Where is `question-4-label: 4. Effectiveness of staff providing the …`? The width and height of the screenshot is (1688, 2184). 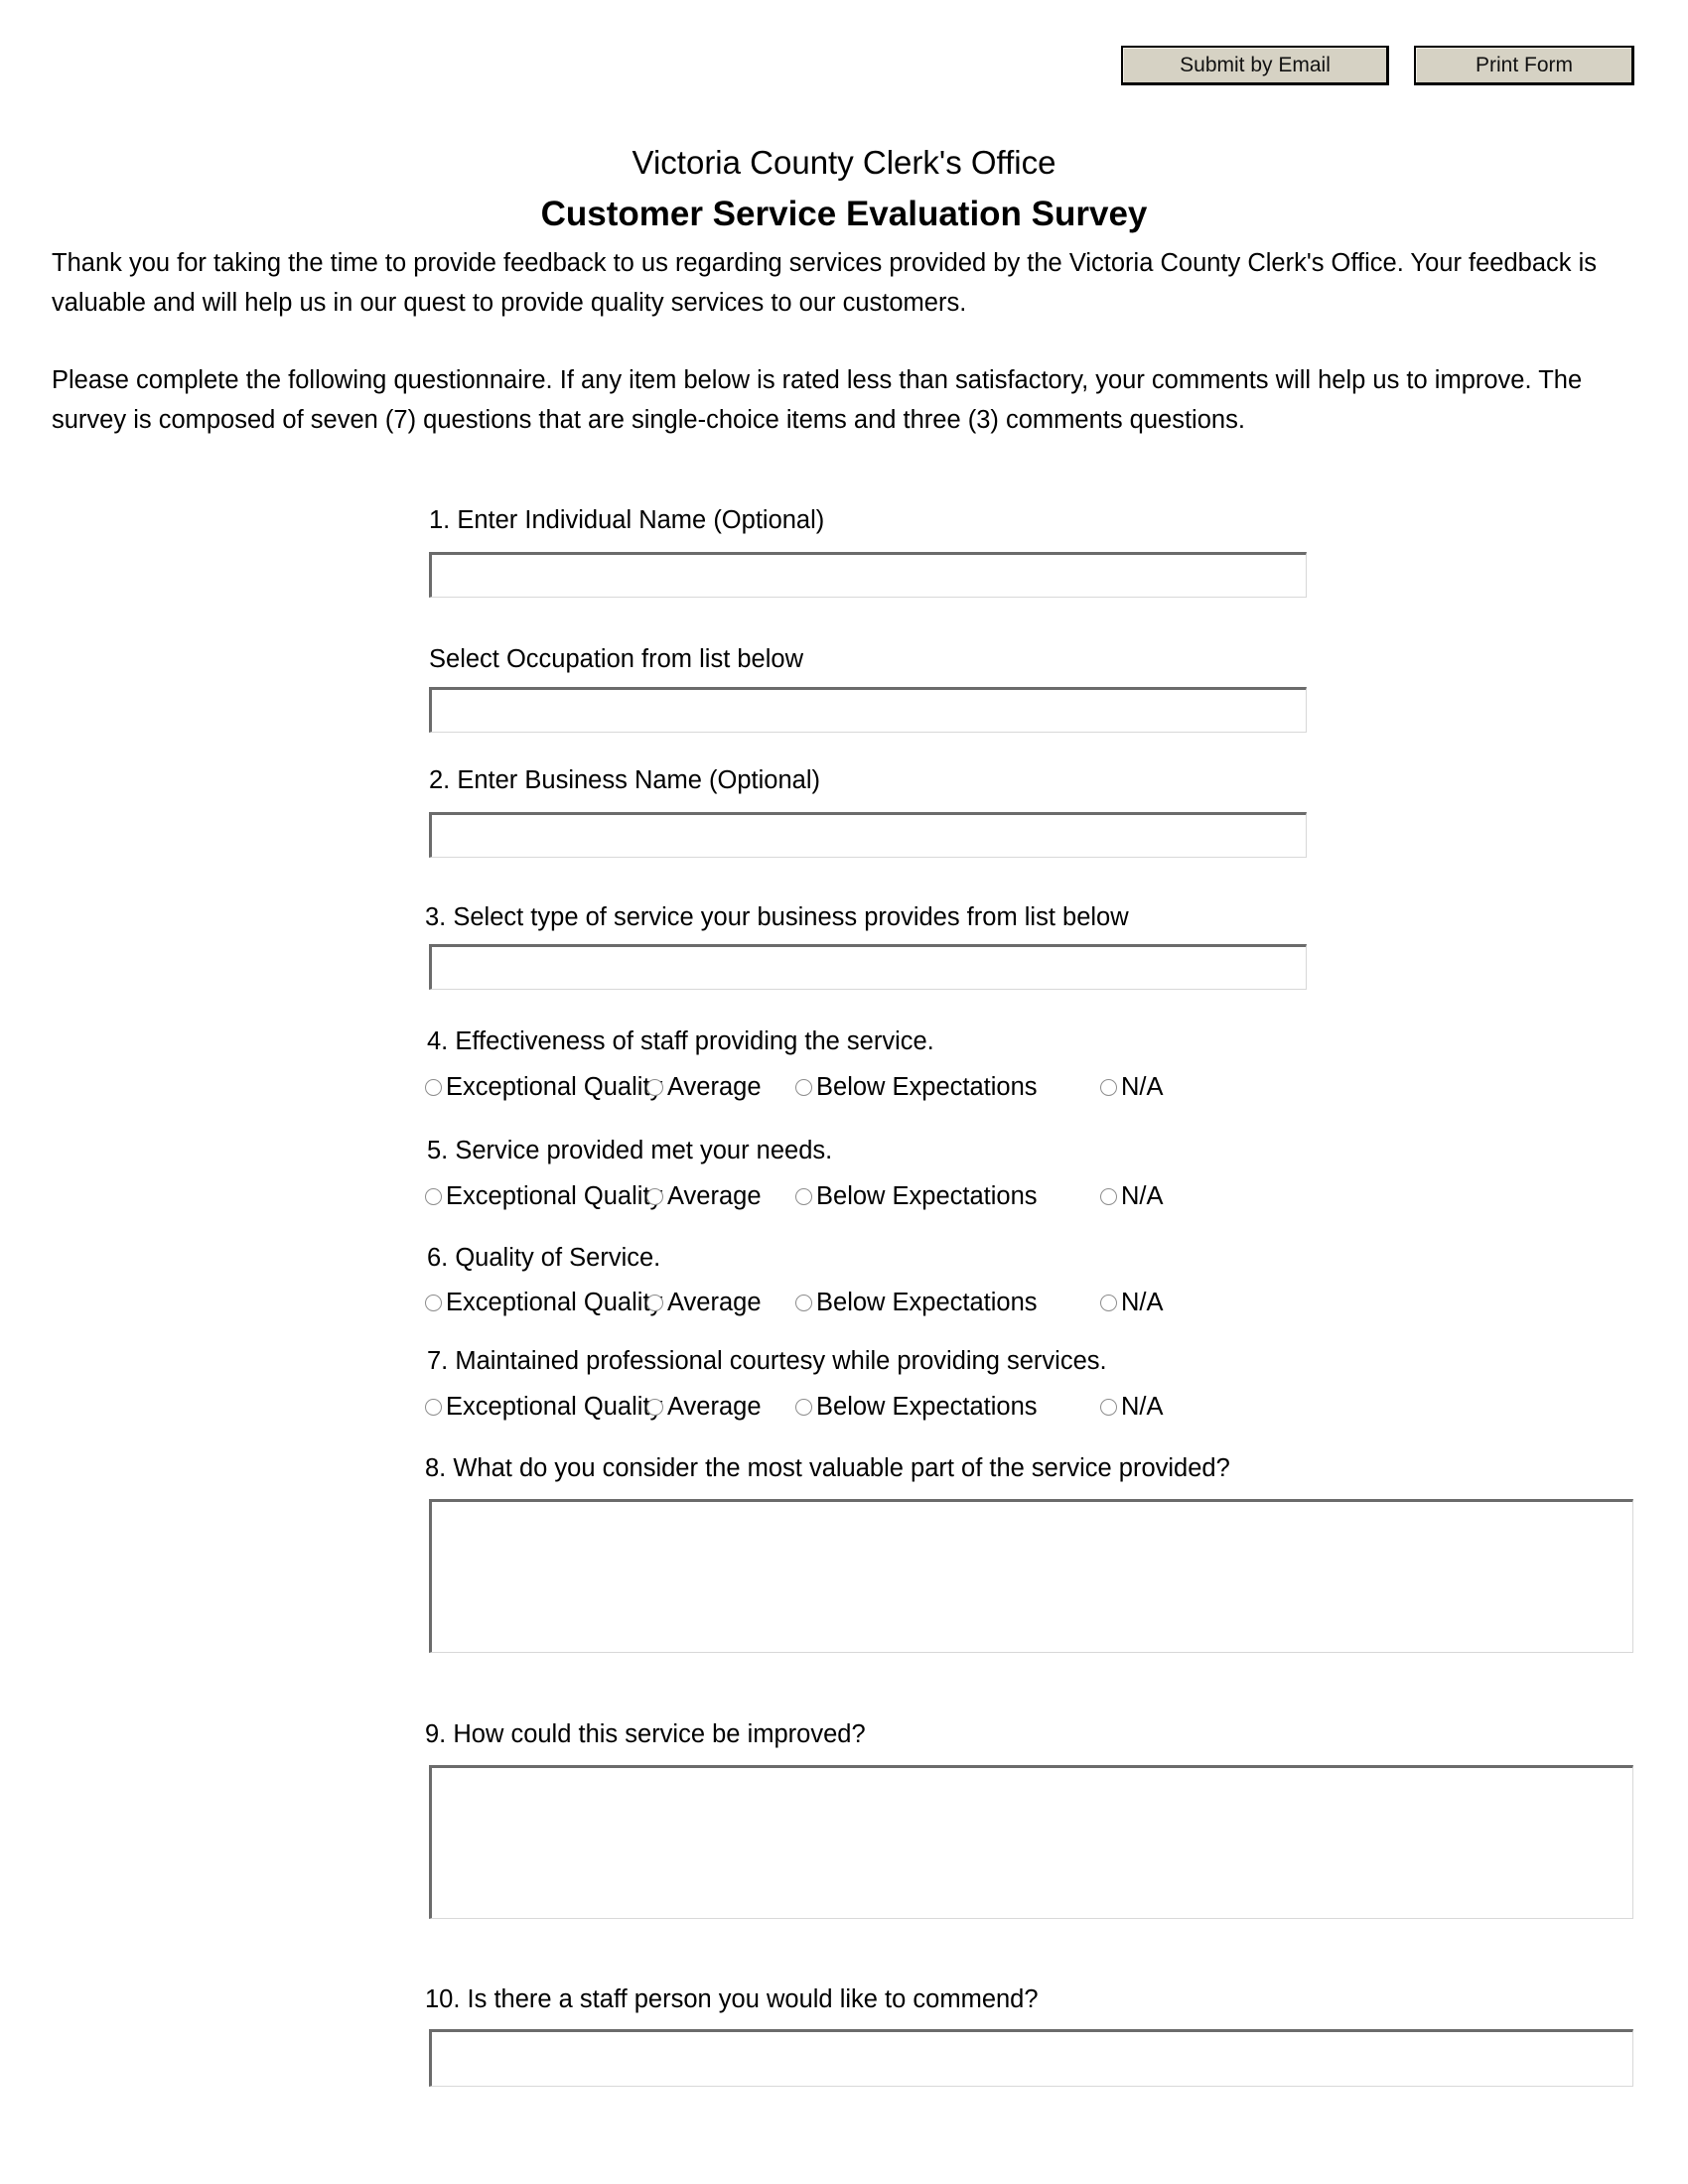 question-4-label: 4. Effectiveness of staff providing the … is located at coordinates (680, 1041).